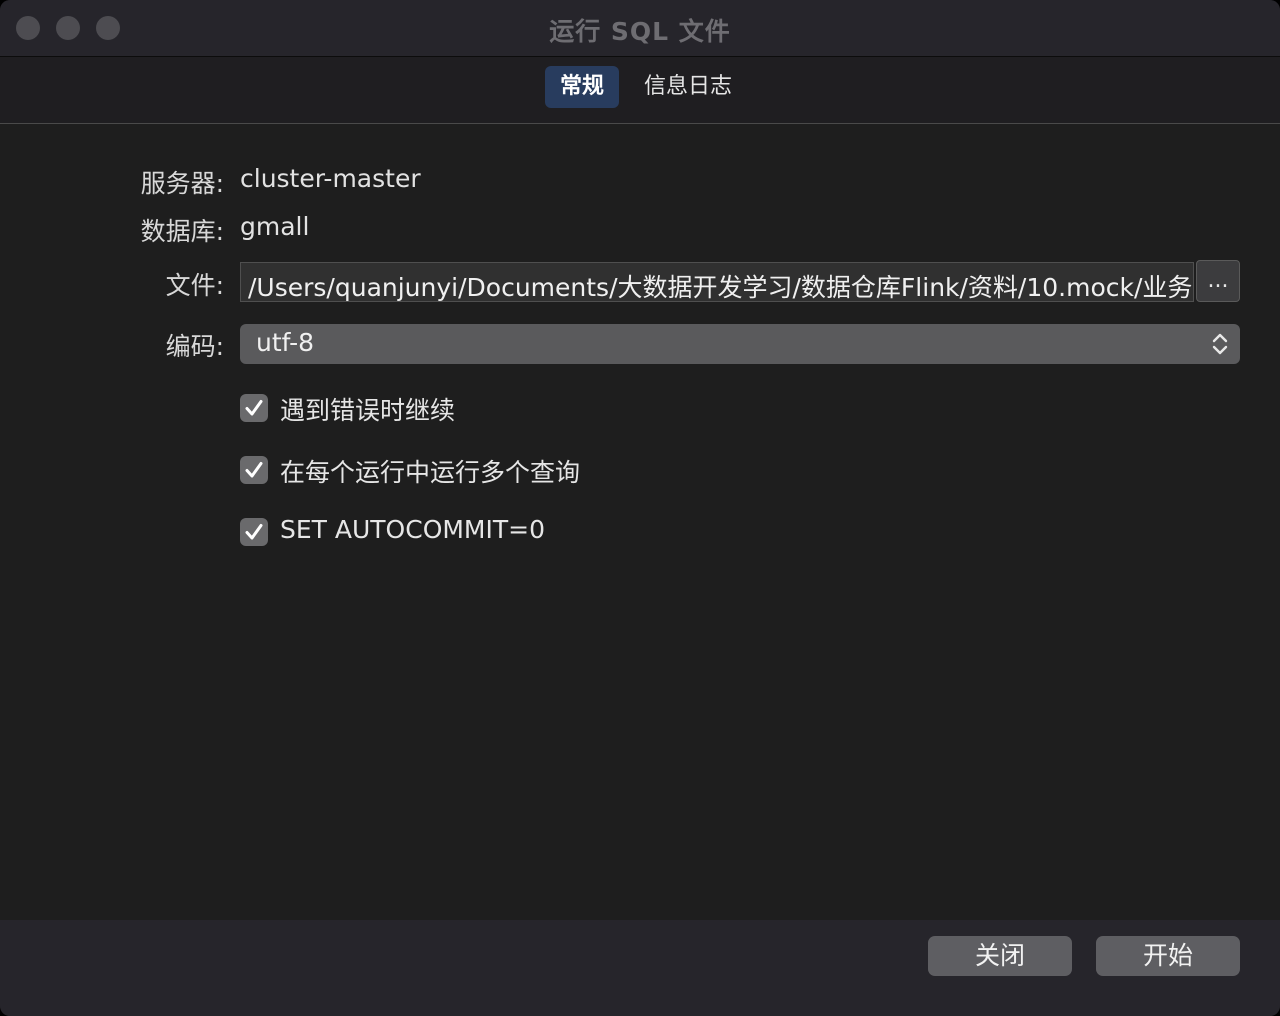 Image resolution: width=1280 pixels, height=1016 pixels. I want to click on server-value: cluster-master, so click(330, 178).